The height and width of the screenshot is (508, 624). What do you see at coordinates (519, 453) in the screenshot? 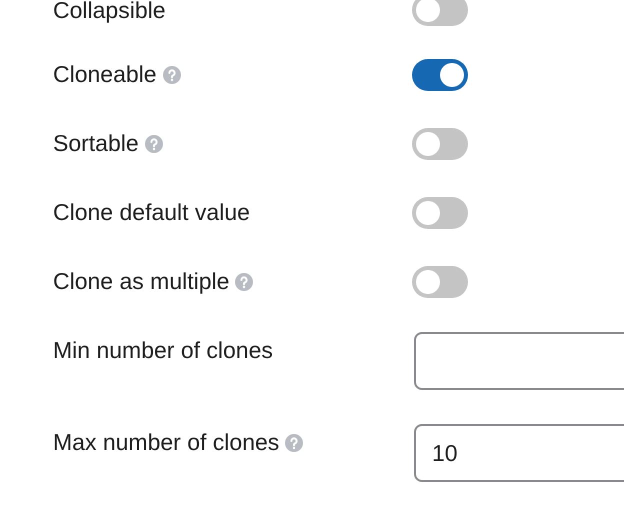
I see `number-field: 10` at bounding box center [519, 453].